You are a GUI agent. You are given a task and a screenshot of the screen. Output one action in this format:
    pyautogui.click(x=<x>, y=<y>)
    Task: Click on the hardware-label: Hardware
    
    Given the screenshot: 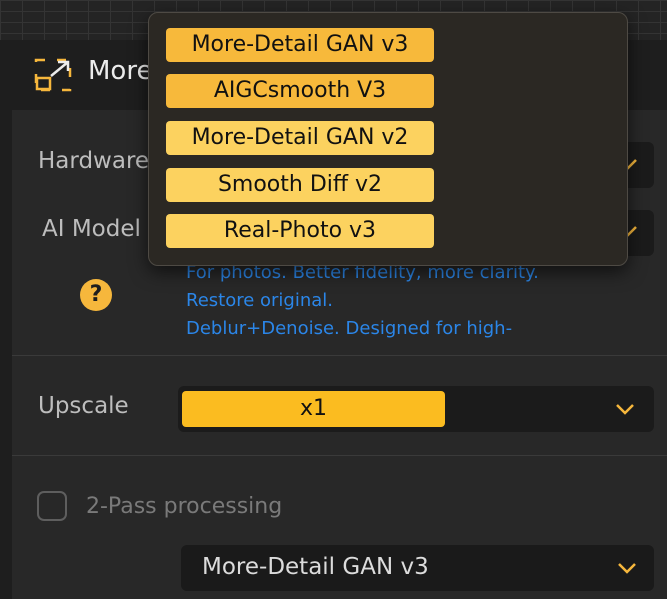 What is the action you would take?
    pyautogui.click(x=94, y=161)
    